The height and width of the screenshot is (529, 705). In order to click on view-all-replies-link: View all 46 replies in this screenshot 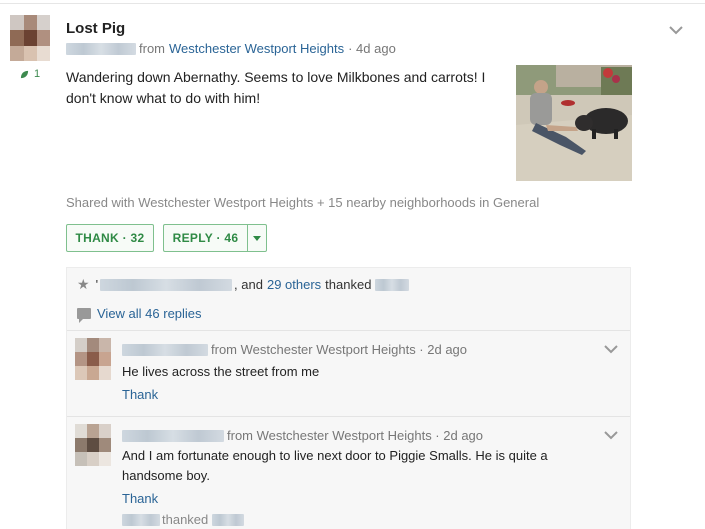, I will do `click(149, 313)`.